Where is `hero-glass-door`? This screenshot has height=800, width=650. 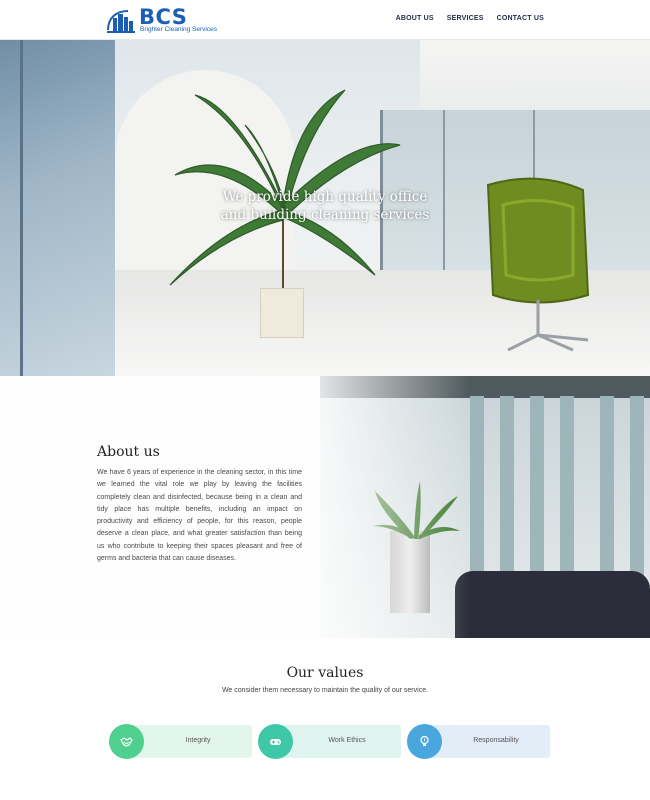
hero-glass-door is located at coordinates (57, 208).